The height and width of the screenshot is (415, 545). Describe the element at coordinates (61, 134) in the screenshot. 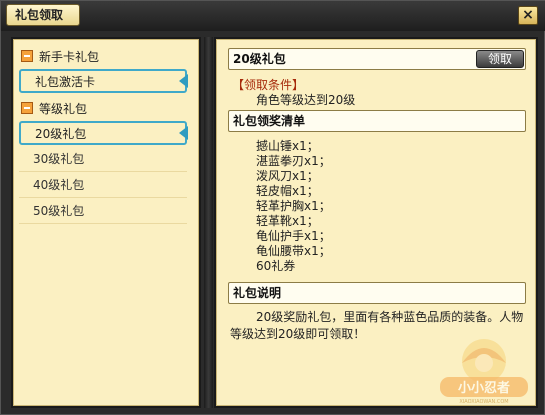

I see `tree-item-label: 20级礼包` at that location.